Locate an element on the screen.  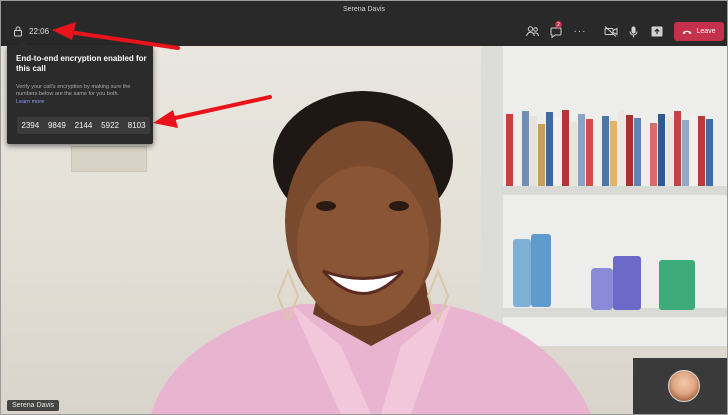
chat-badge: 2 is located at coordinates (558, 24).